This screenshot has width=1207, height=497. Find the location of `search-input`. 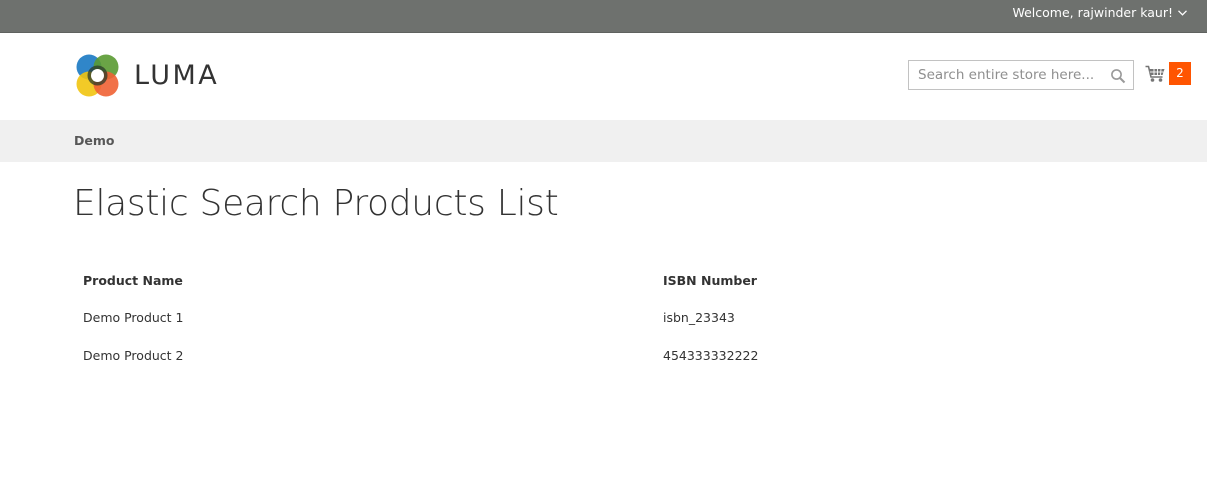

search-input is located at coordinates (1021, 75).